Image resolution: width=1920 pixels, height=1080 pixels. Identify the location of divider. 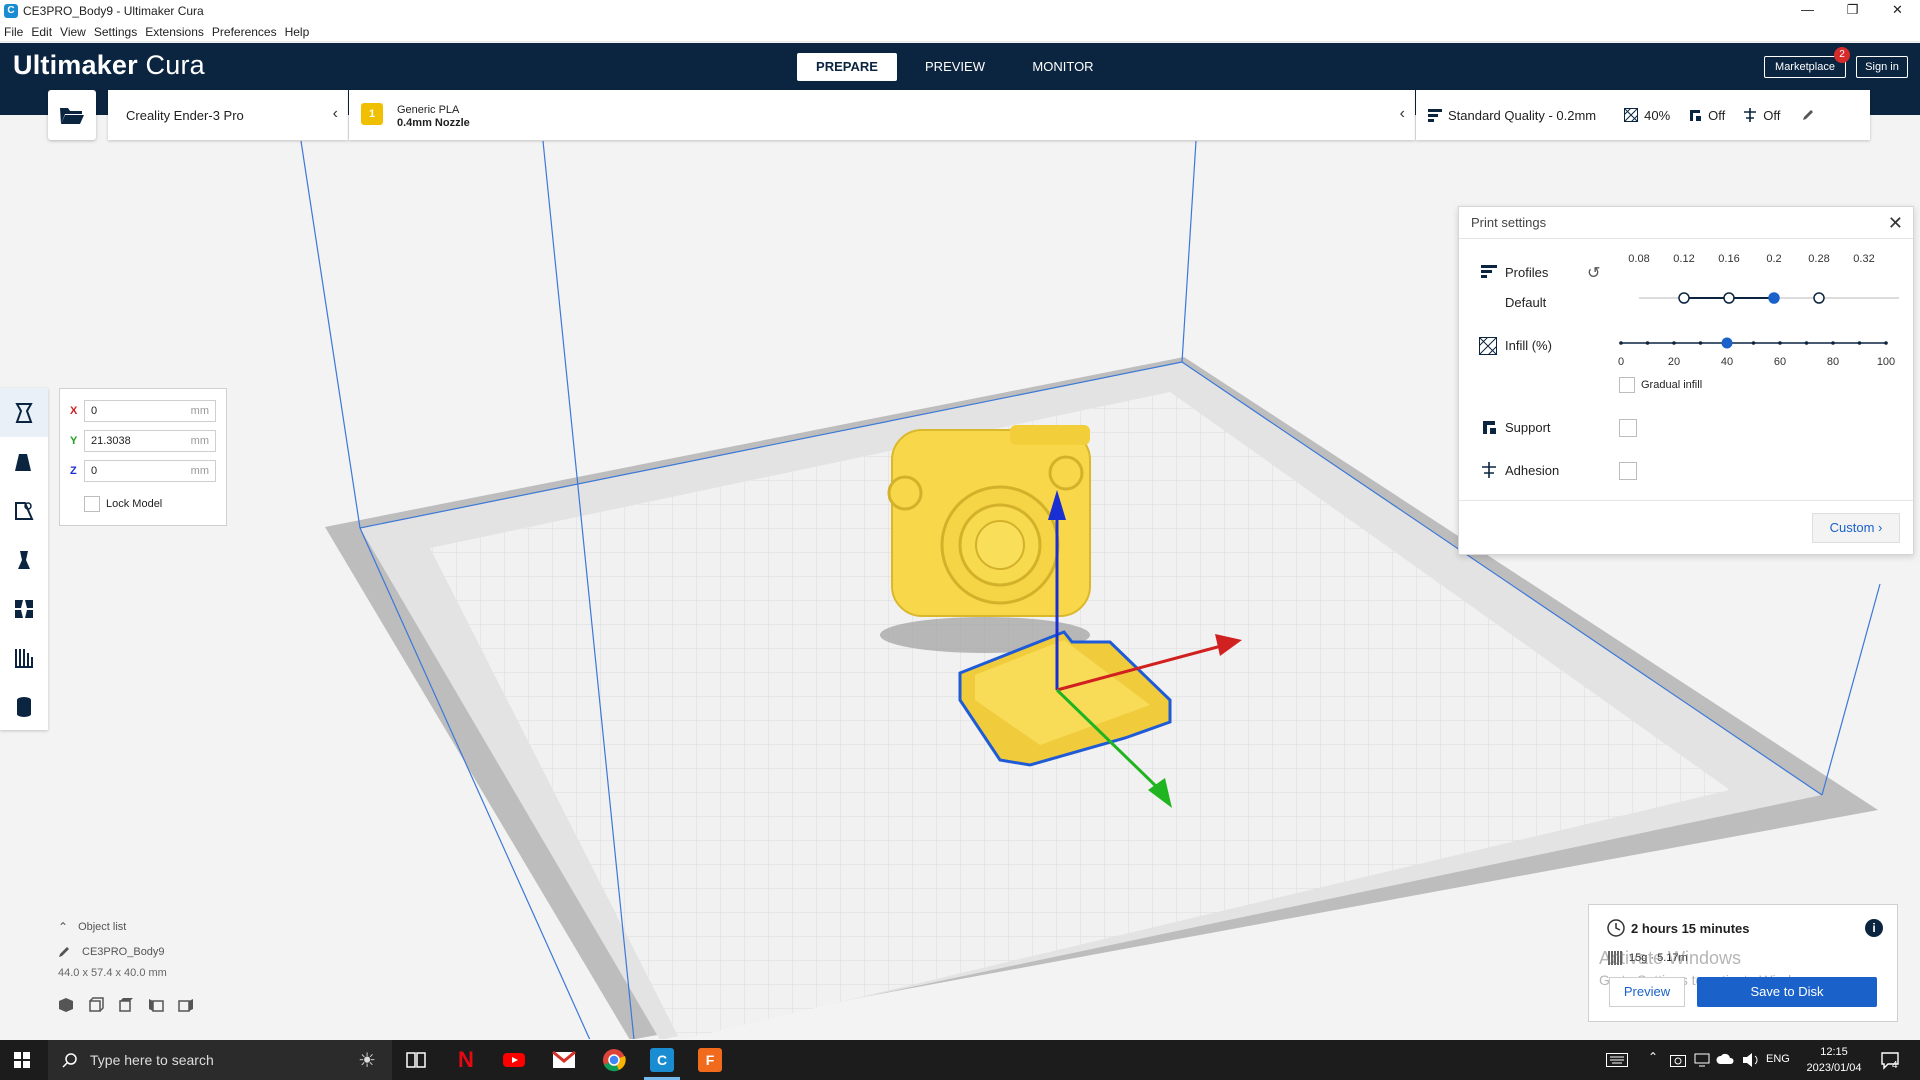
(1686, 500).